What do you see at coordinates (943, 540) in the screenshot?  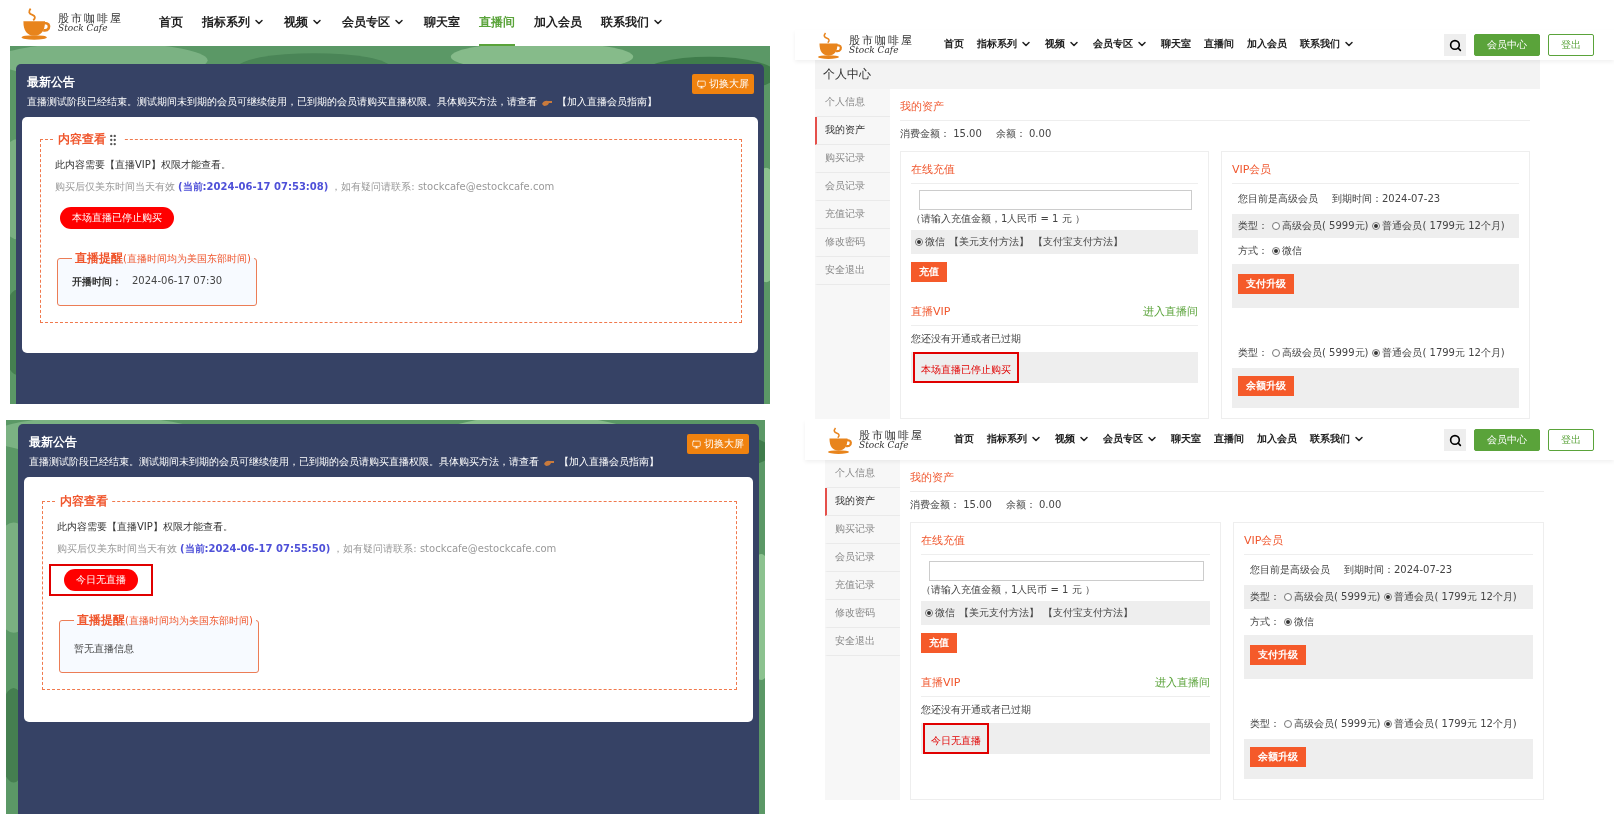 I see `card-title: 在线充值` at bounding box center [943, 540].